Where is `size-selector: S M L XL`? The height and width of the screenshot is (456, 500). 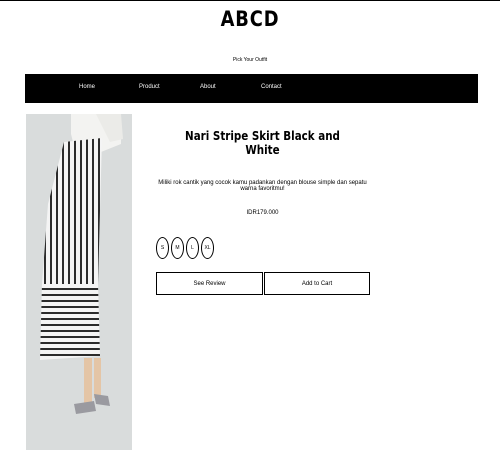 size-selector: S M L XL is located at coordinates (185, 248).